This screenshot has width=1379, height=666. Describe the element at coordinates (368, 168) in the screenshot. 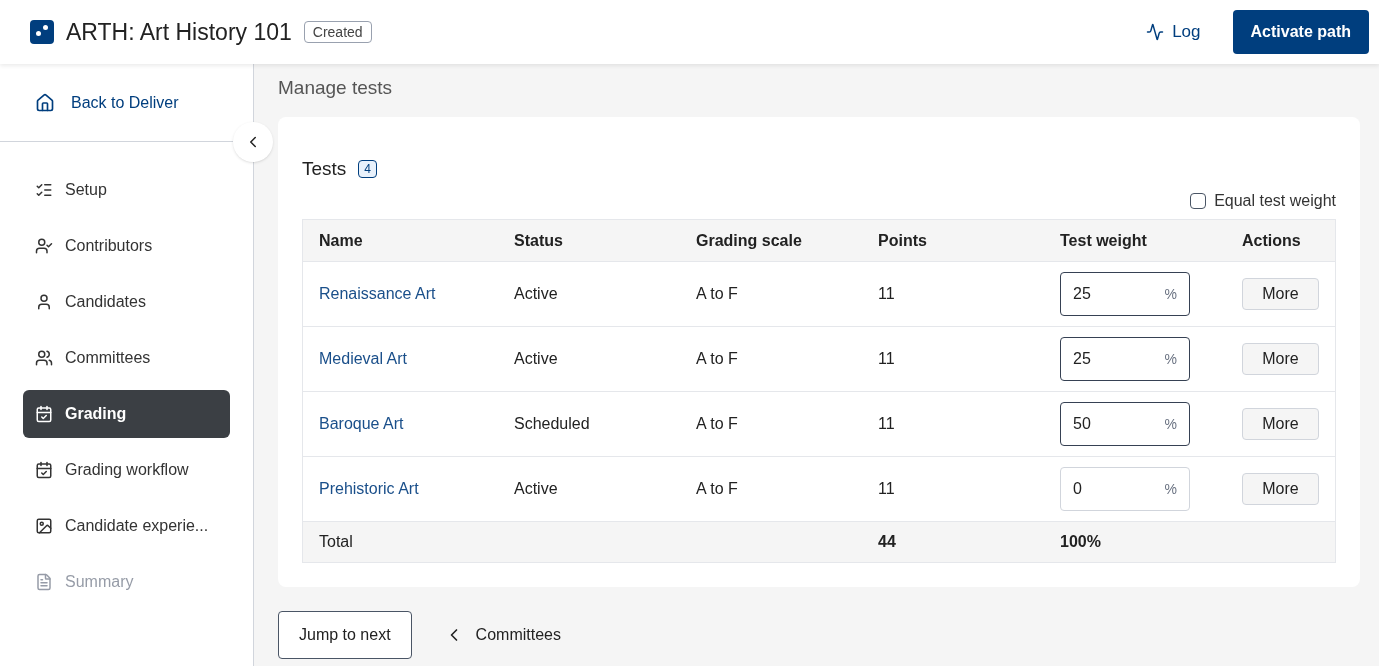

I see `count-badge: 4` at that location.